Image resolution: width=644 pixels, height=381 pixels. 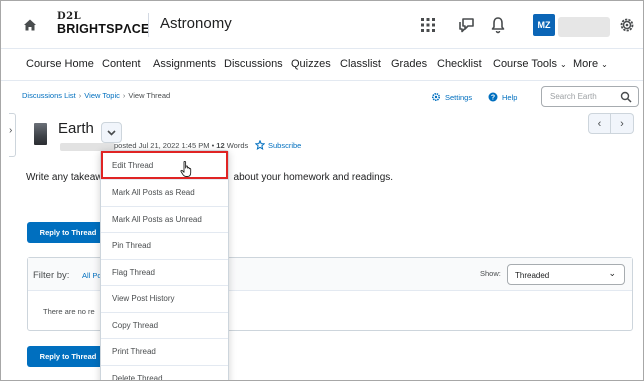 I want to click on brightspace-logo: D2L BRIGHTSPΛCE, so click(x=103, y=24).